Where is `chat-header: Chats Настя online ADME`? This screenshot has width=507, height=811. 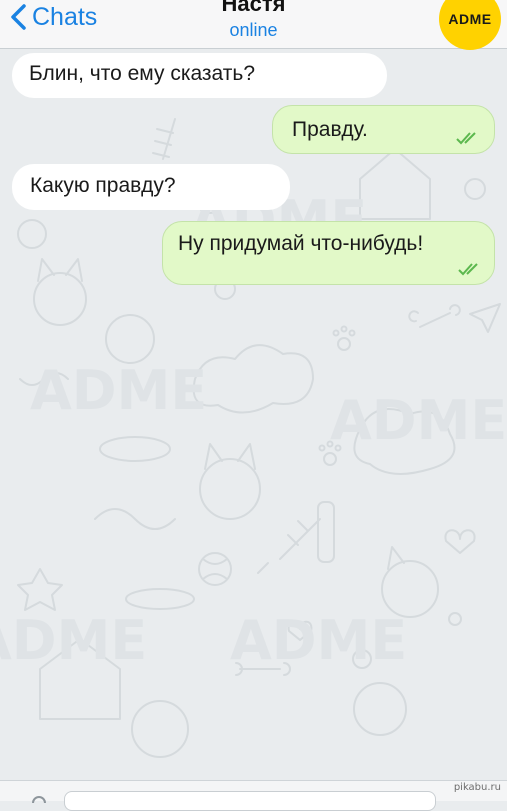 chat-header: Chats Настя online ADME is located at coordinates (253, 25).